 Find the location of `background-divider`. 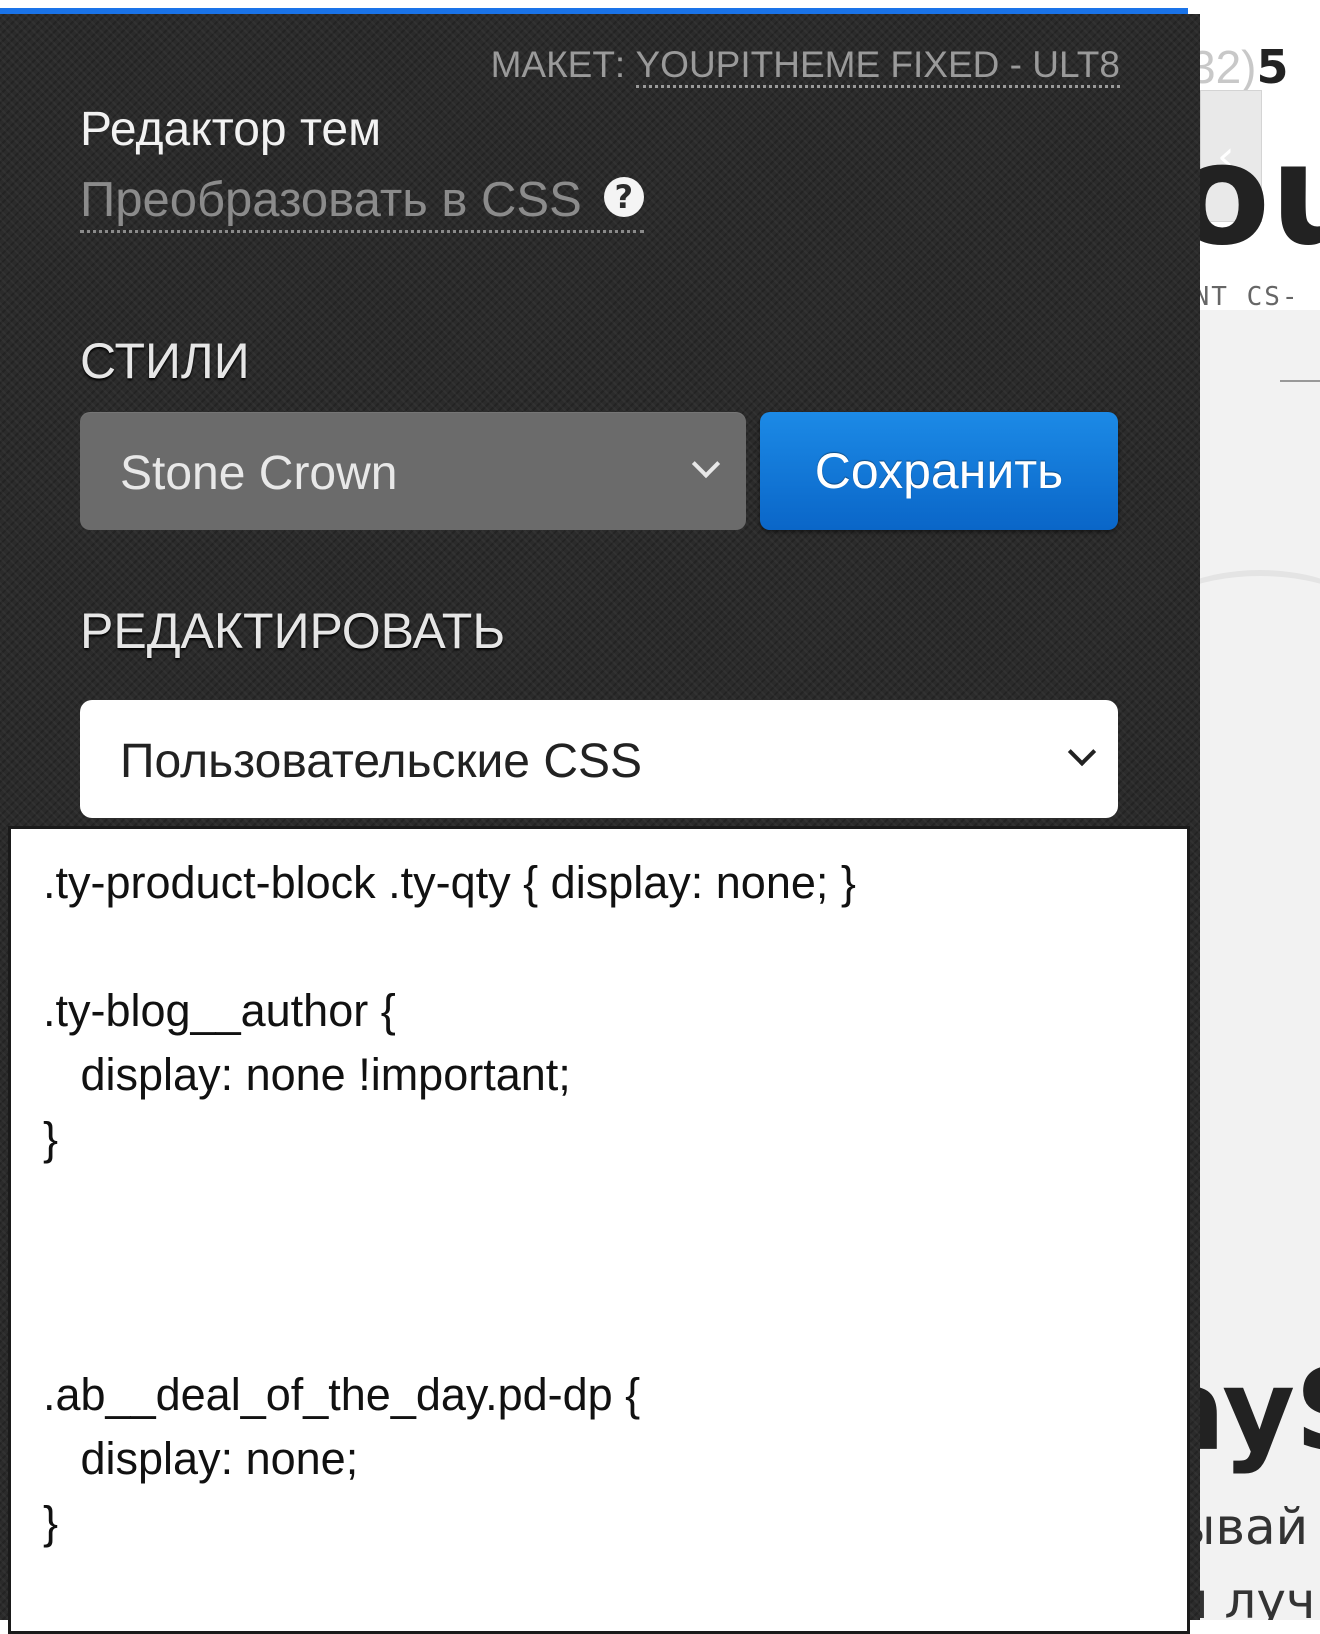

background-divider is located at coordinates (1300, 381).